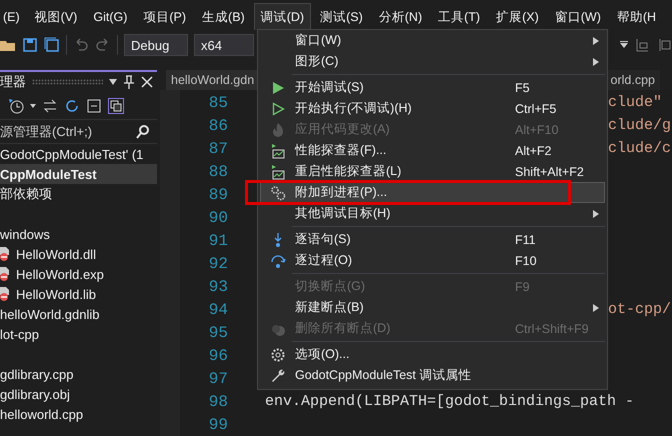 Image resolution: width=672 pixels, height=436 pixels. I want to click on collapse-icon, so click(94, 106).